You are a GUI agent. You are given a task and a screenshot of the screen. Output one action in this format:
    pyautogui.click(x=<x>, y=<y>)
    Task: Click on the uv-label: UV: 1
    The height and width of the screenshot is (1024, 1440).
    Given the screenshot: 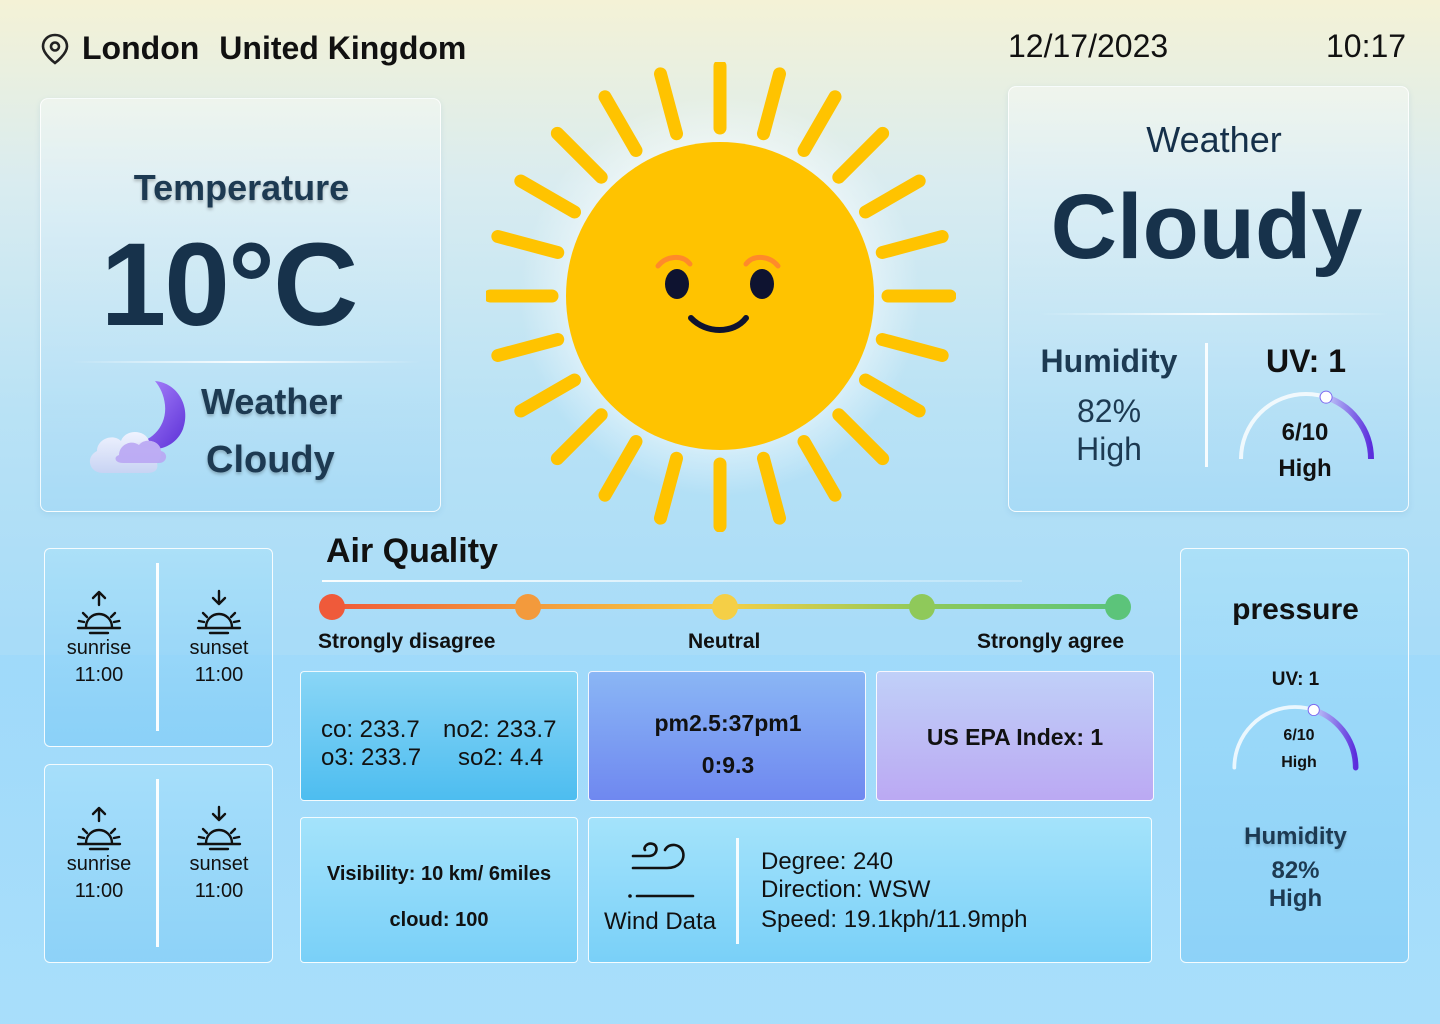 What is the action you would take?
    pyautogui.click(x=1306, y=361)
    